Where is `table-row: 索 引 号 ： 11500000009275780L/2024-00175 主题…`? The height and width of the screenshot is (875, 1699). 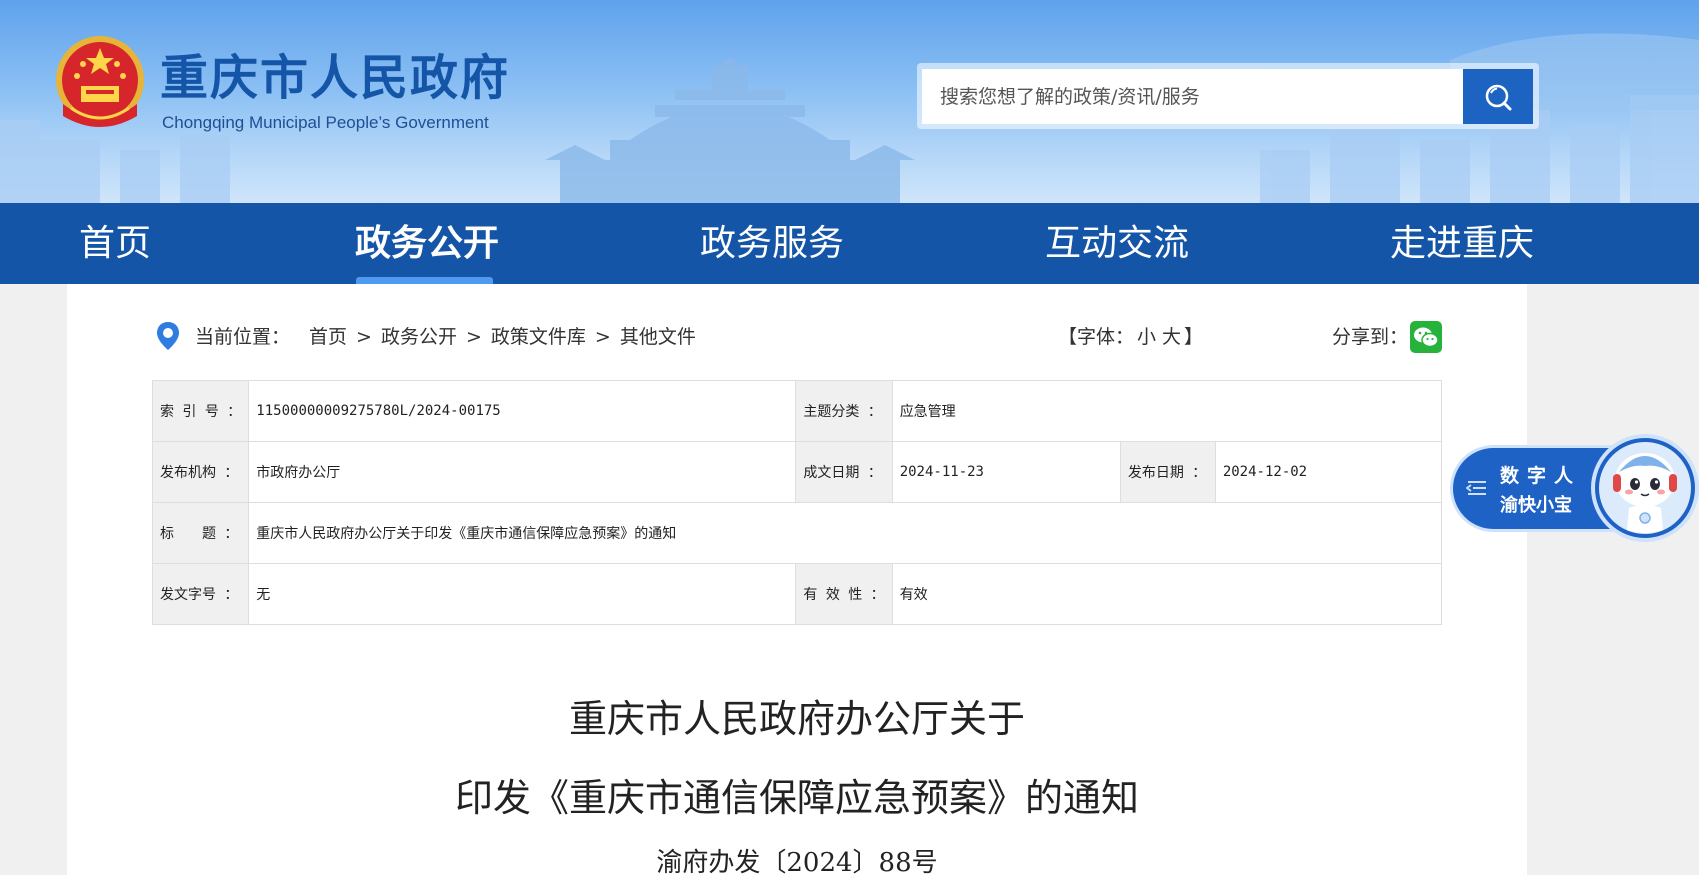 table-row: 索 引 号 ： 11500000009275780L/2024-00175 主题… is located at coordinates (797, 411).